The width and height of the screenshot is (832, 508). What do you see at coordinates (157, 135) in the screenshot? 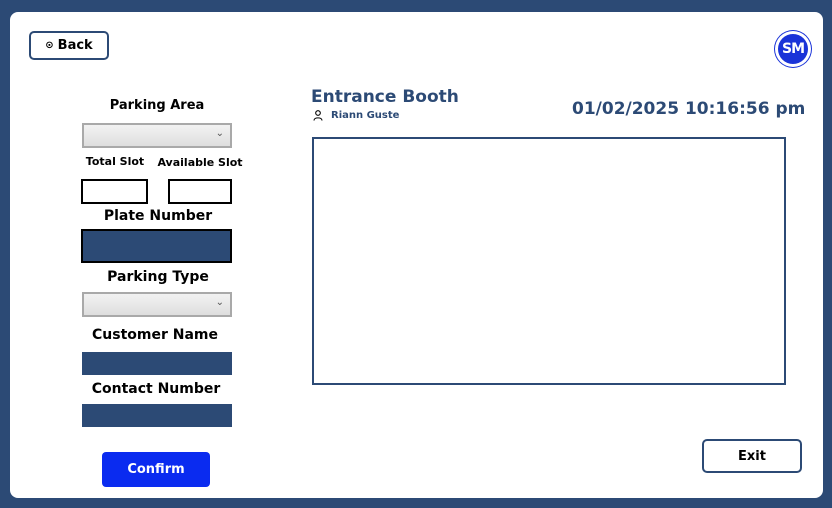
I see `parking-area-dropdown: ⌄` at bounding box center [157, 135].